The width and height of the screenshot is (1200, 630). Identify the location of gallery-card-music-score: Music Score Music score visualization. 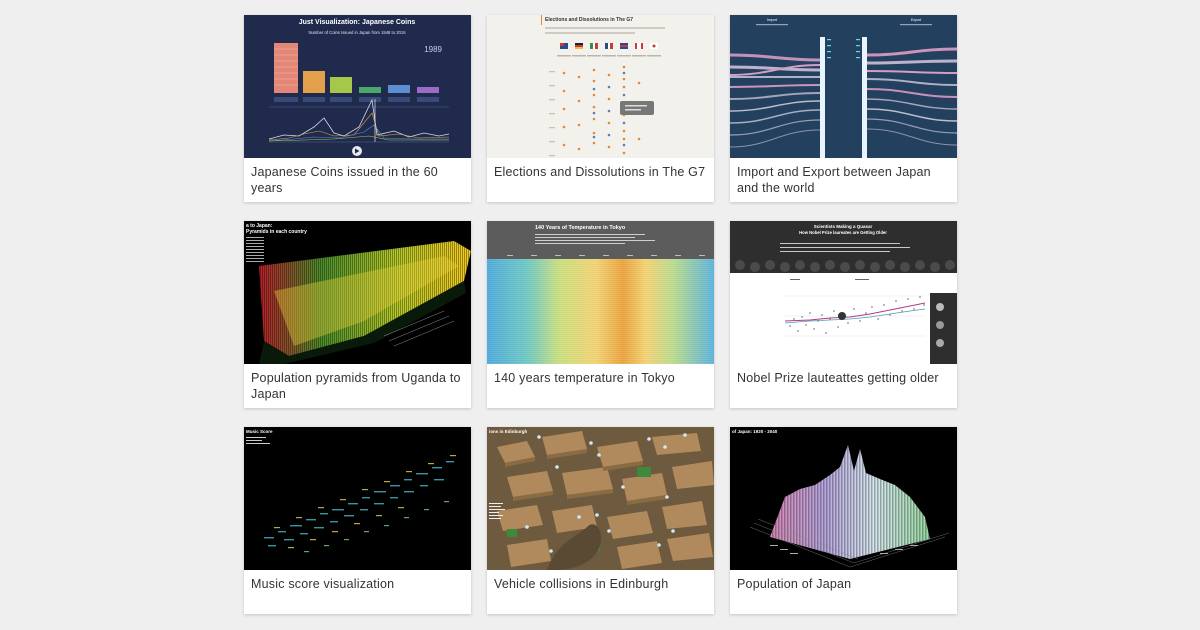
(357, 520).